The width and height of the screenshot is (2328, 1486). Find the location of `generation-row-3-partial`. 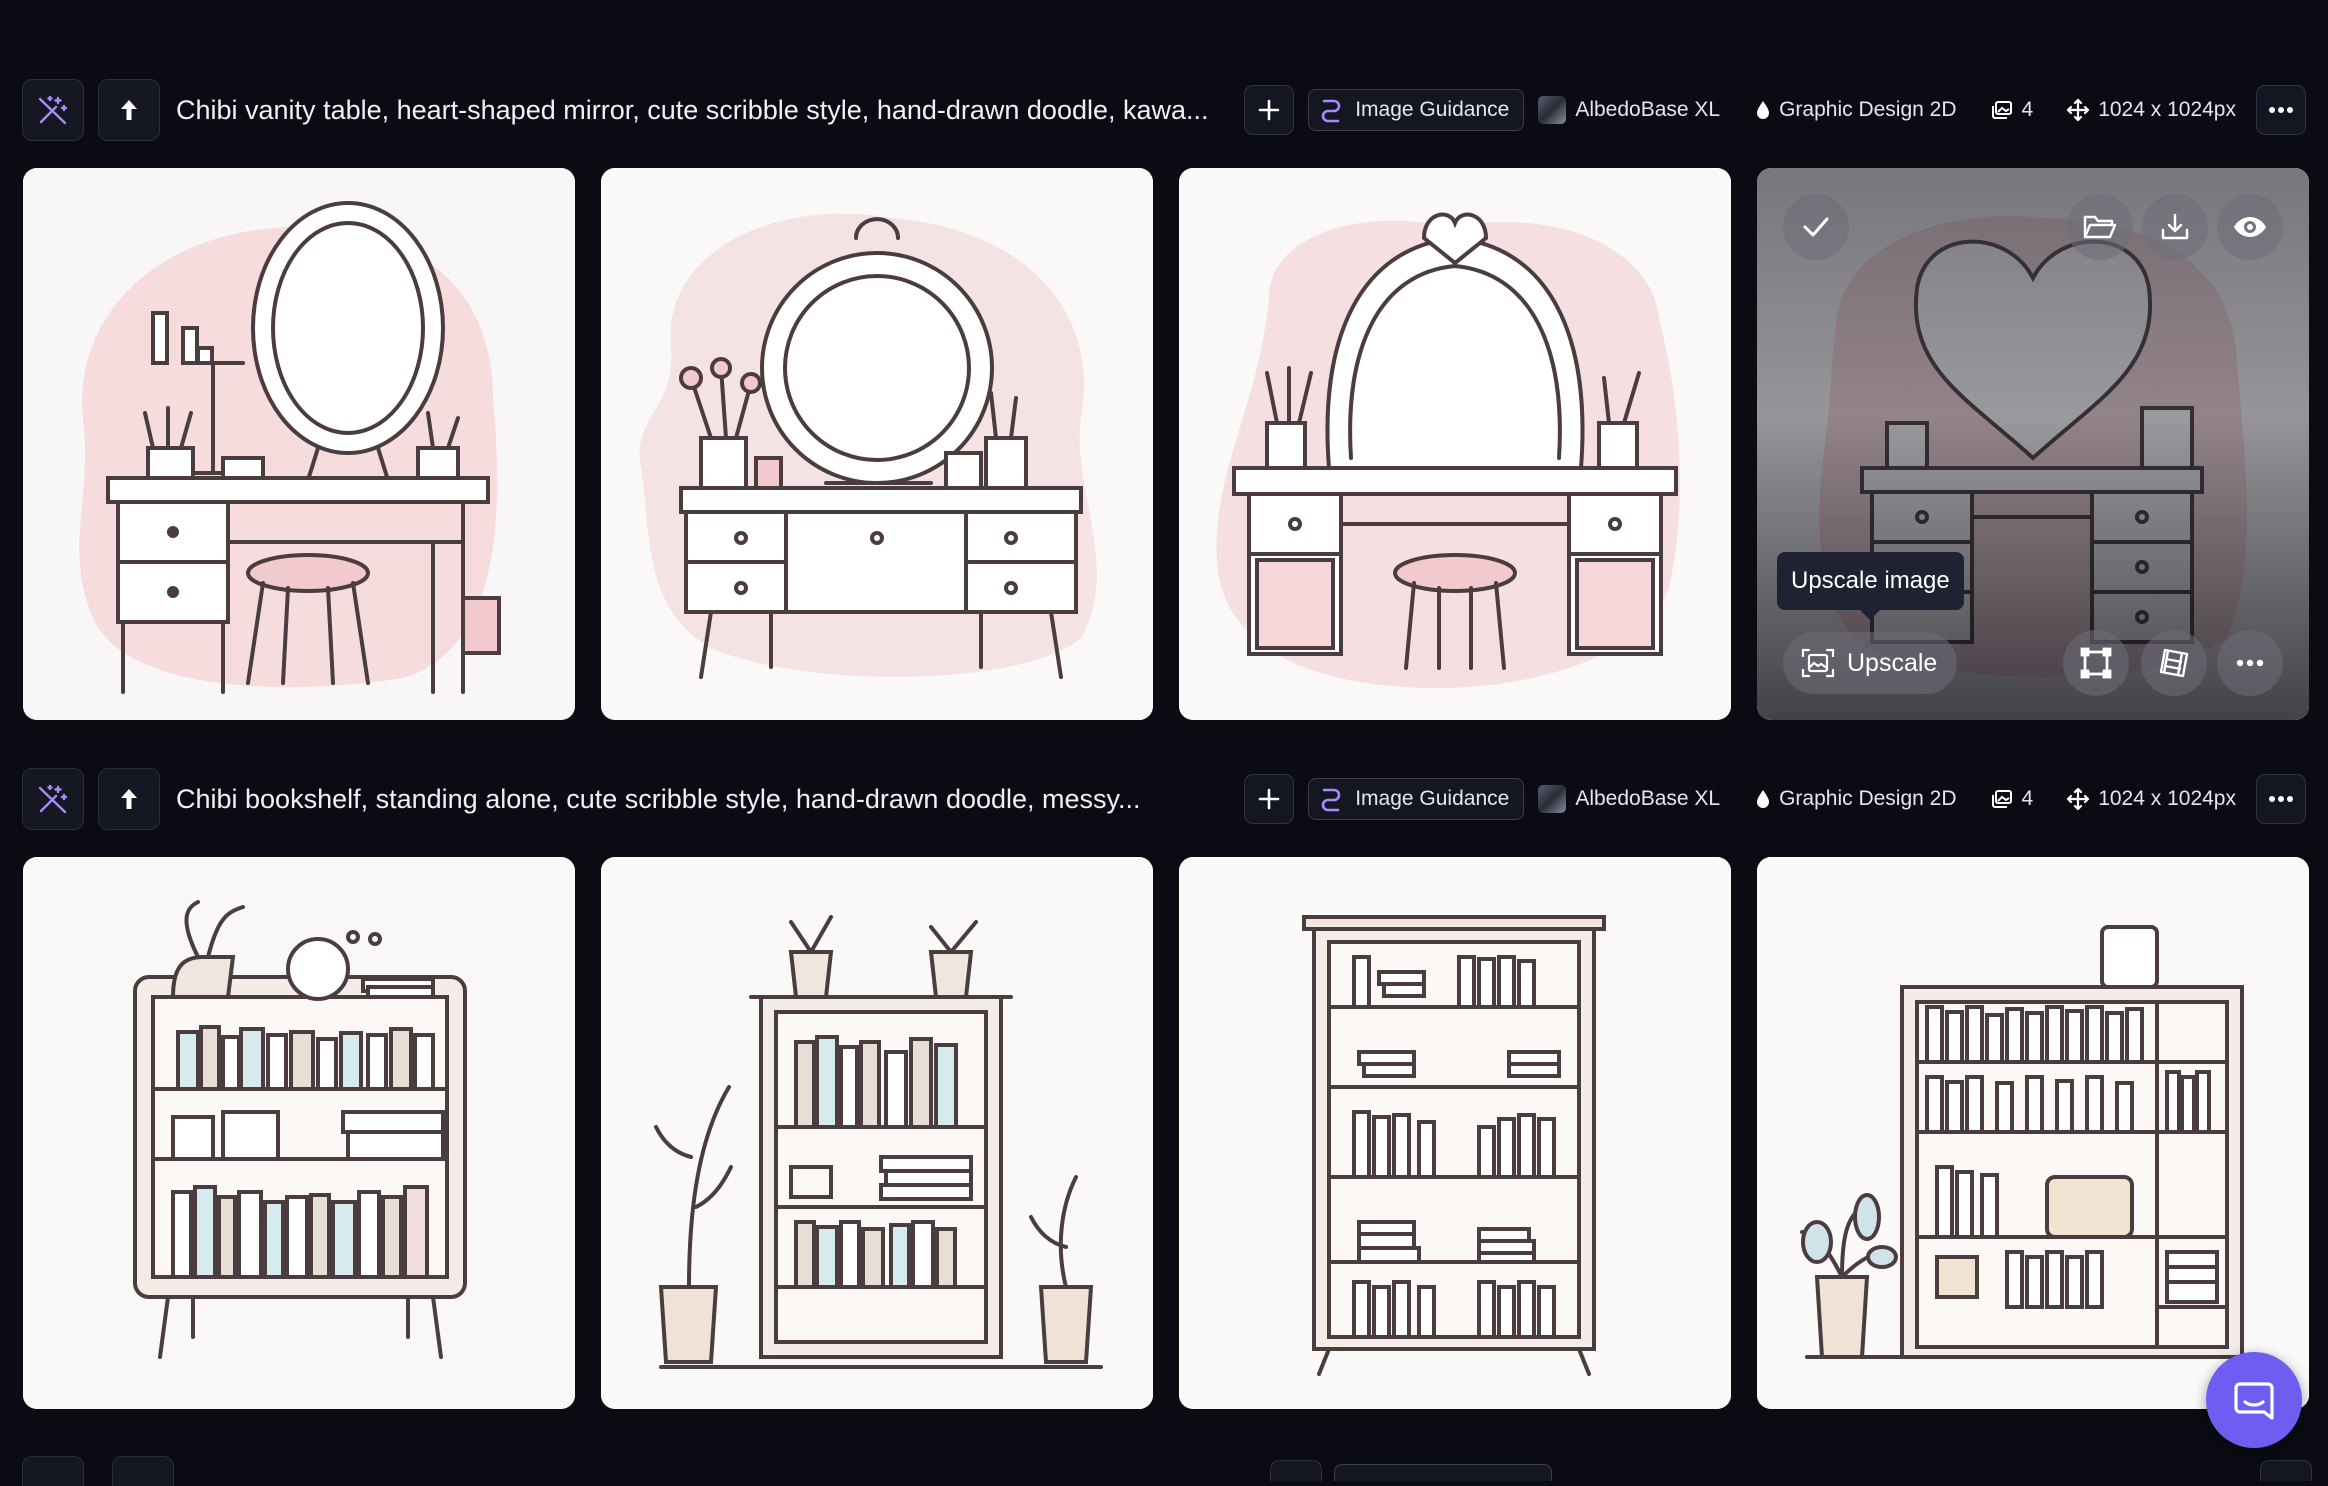

generation-row-3-partial is located at coordinates (1164, 1471).